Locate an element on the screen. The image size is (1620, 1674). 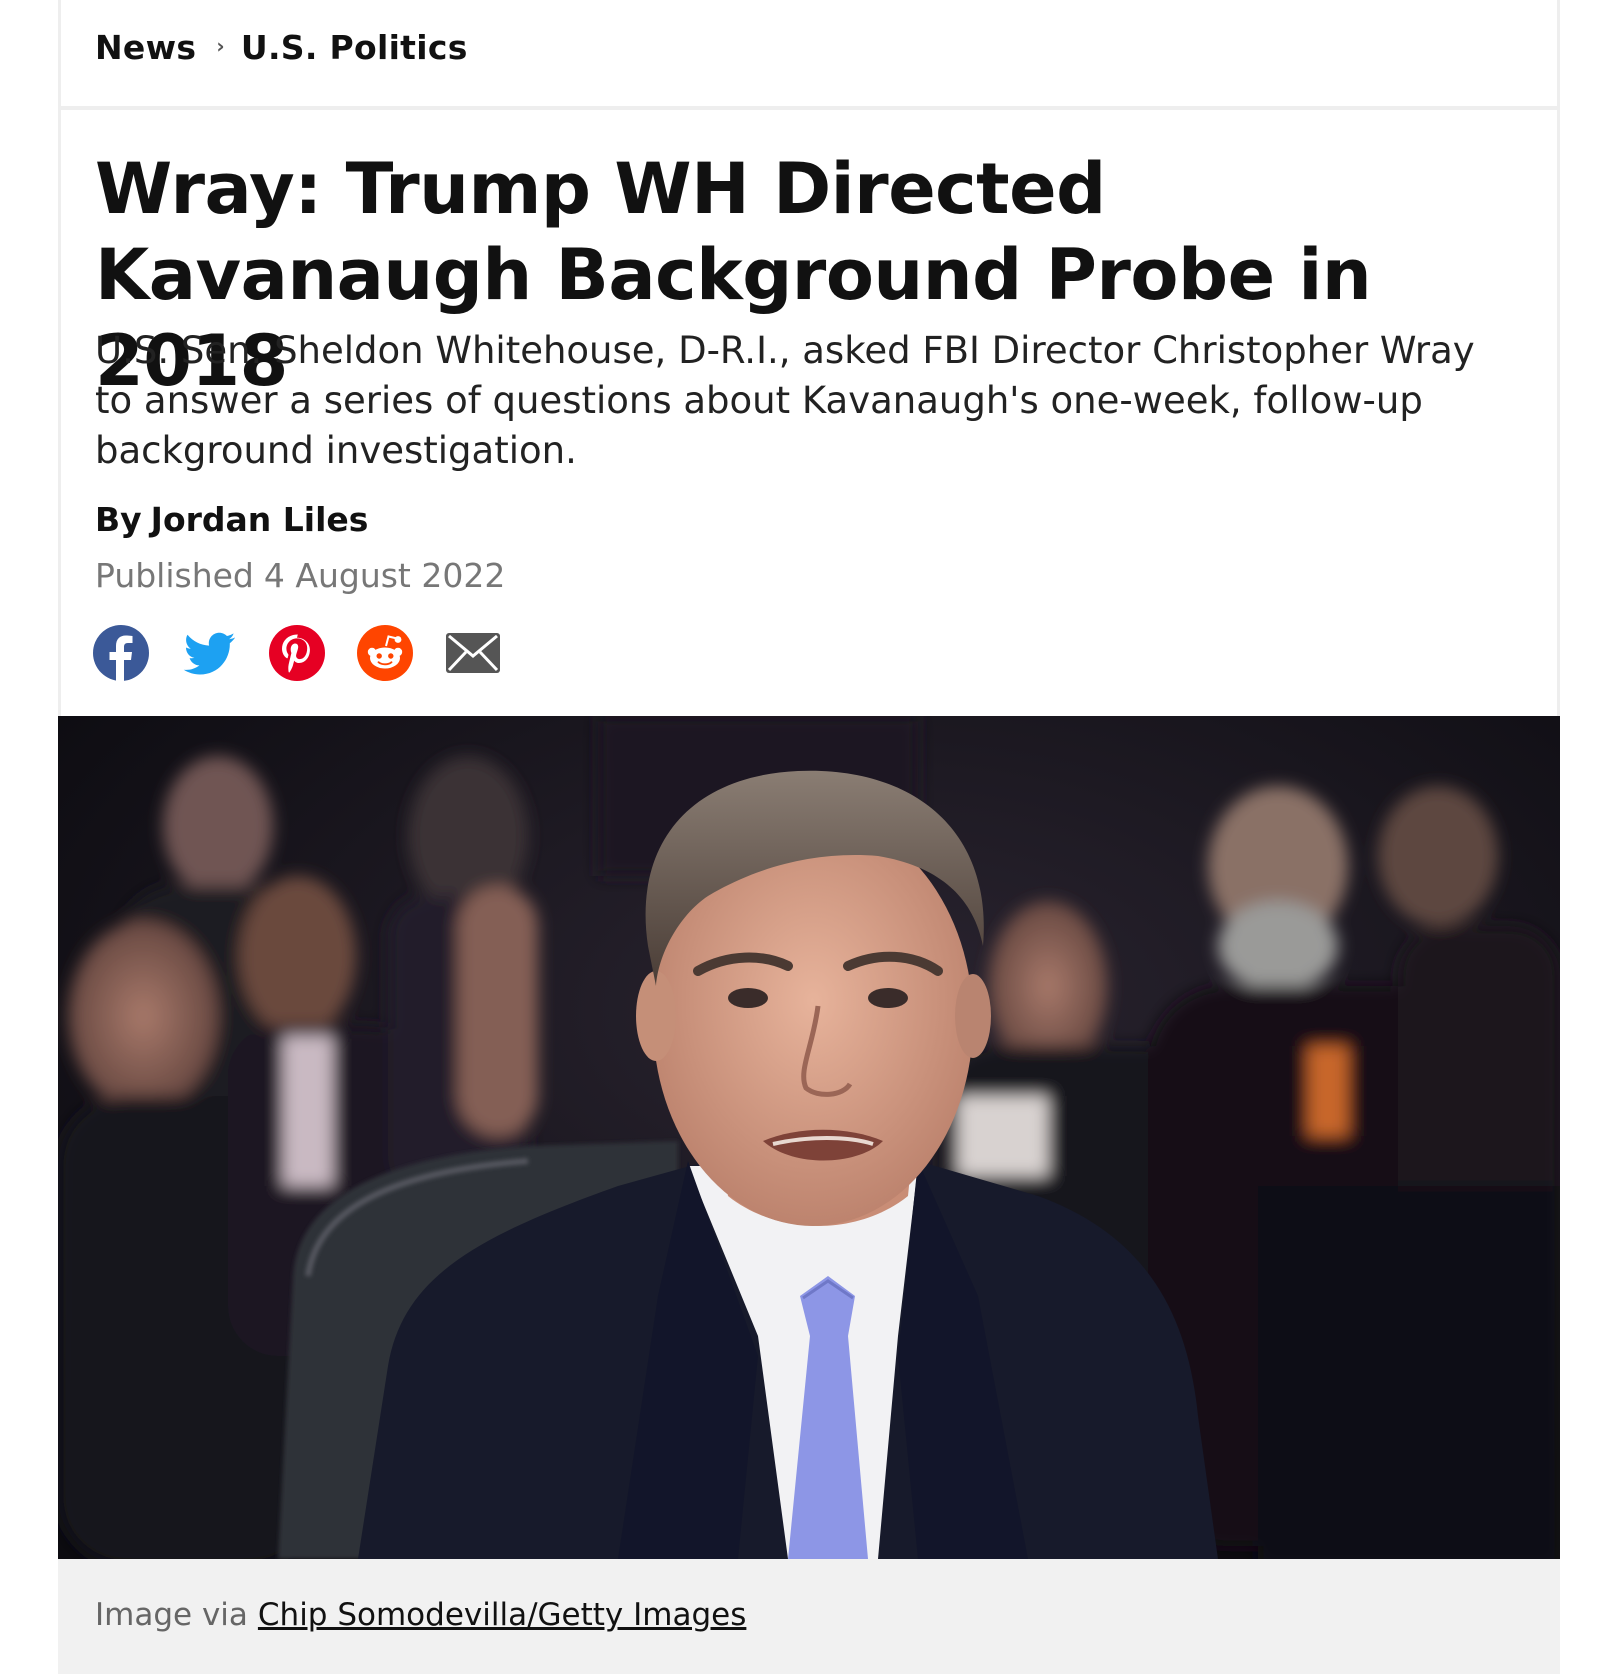
twitter-icon is located at coordinates (209, 653).